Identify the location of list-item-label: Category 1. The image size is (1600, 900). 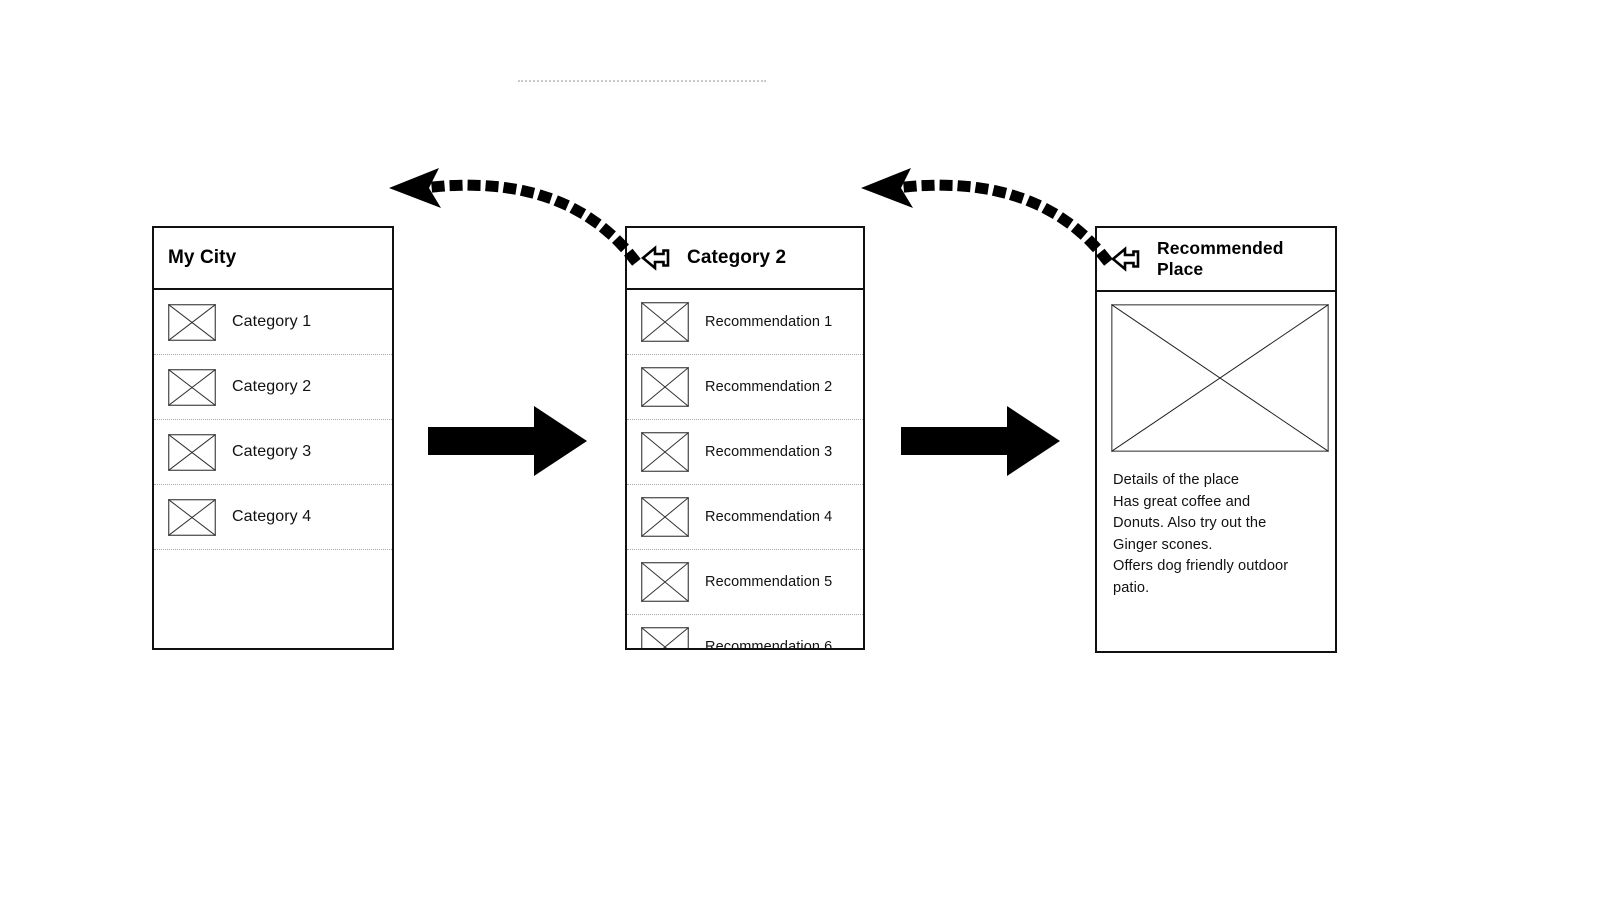
(272, 321).